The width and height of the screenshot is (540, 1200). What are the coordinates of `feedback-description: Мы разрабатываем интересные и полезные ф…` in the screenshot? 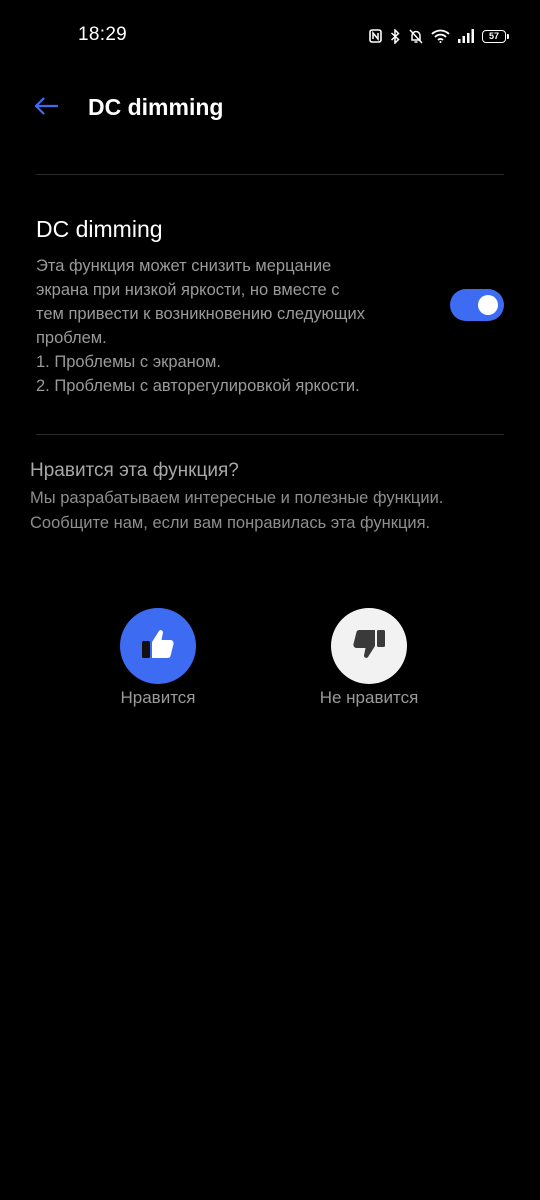 It's located at (236, 511).